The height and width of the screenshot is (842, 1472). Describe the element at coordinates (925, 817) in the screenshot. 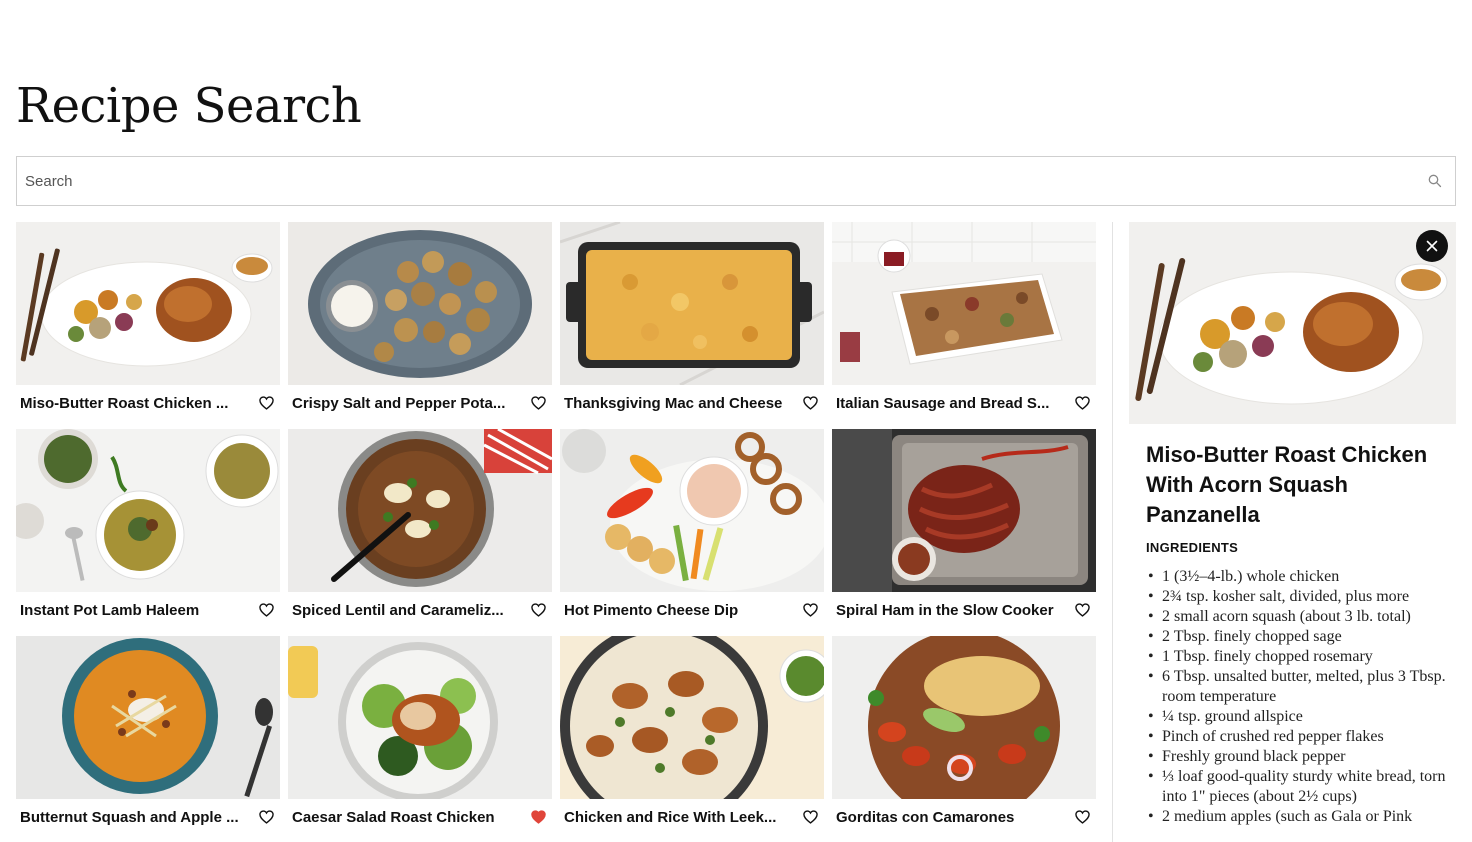

I see `recipe-title: Gorditas con Camarones` at that location.